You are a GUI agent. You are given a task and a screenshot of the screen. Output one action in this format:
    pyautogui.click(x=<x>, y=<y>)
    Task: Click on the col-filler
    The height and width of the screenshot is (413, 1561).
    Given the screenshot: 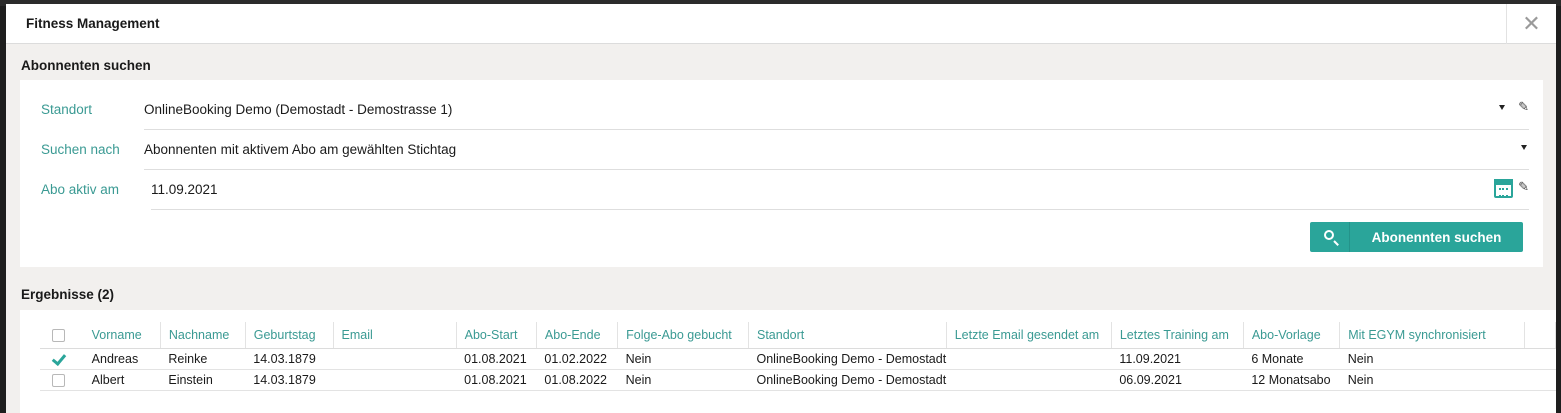 What is the action you would take?
    pyautogui.click(x=1540, y=335)
    